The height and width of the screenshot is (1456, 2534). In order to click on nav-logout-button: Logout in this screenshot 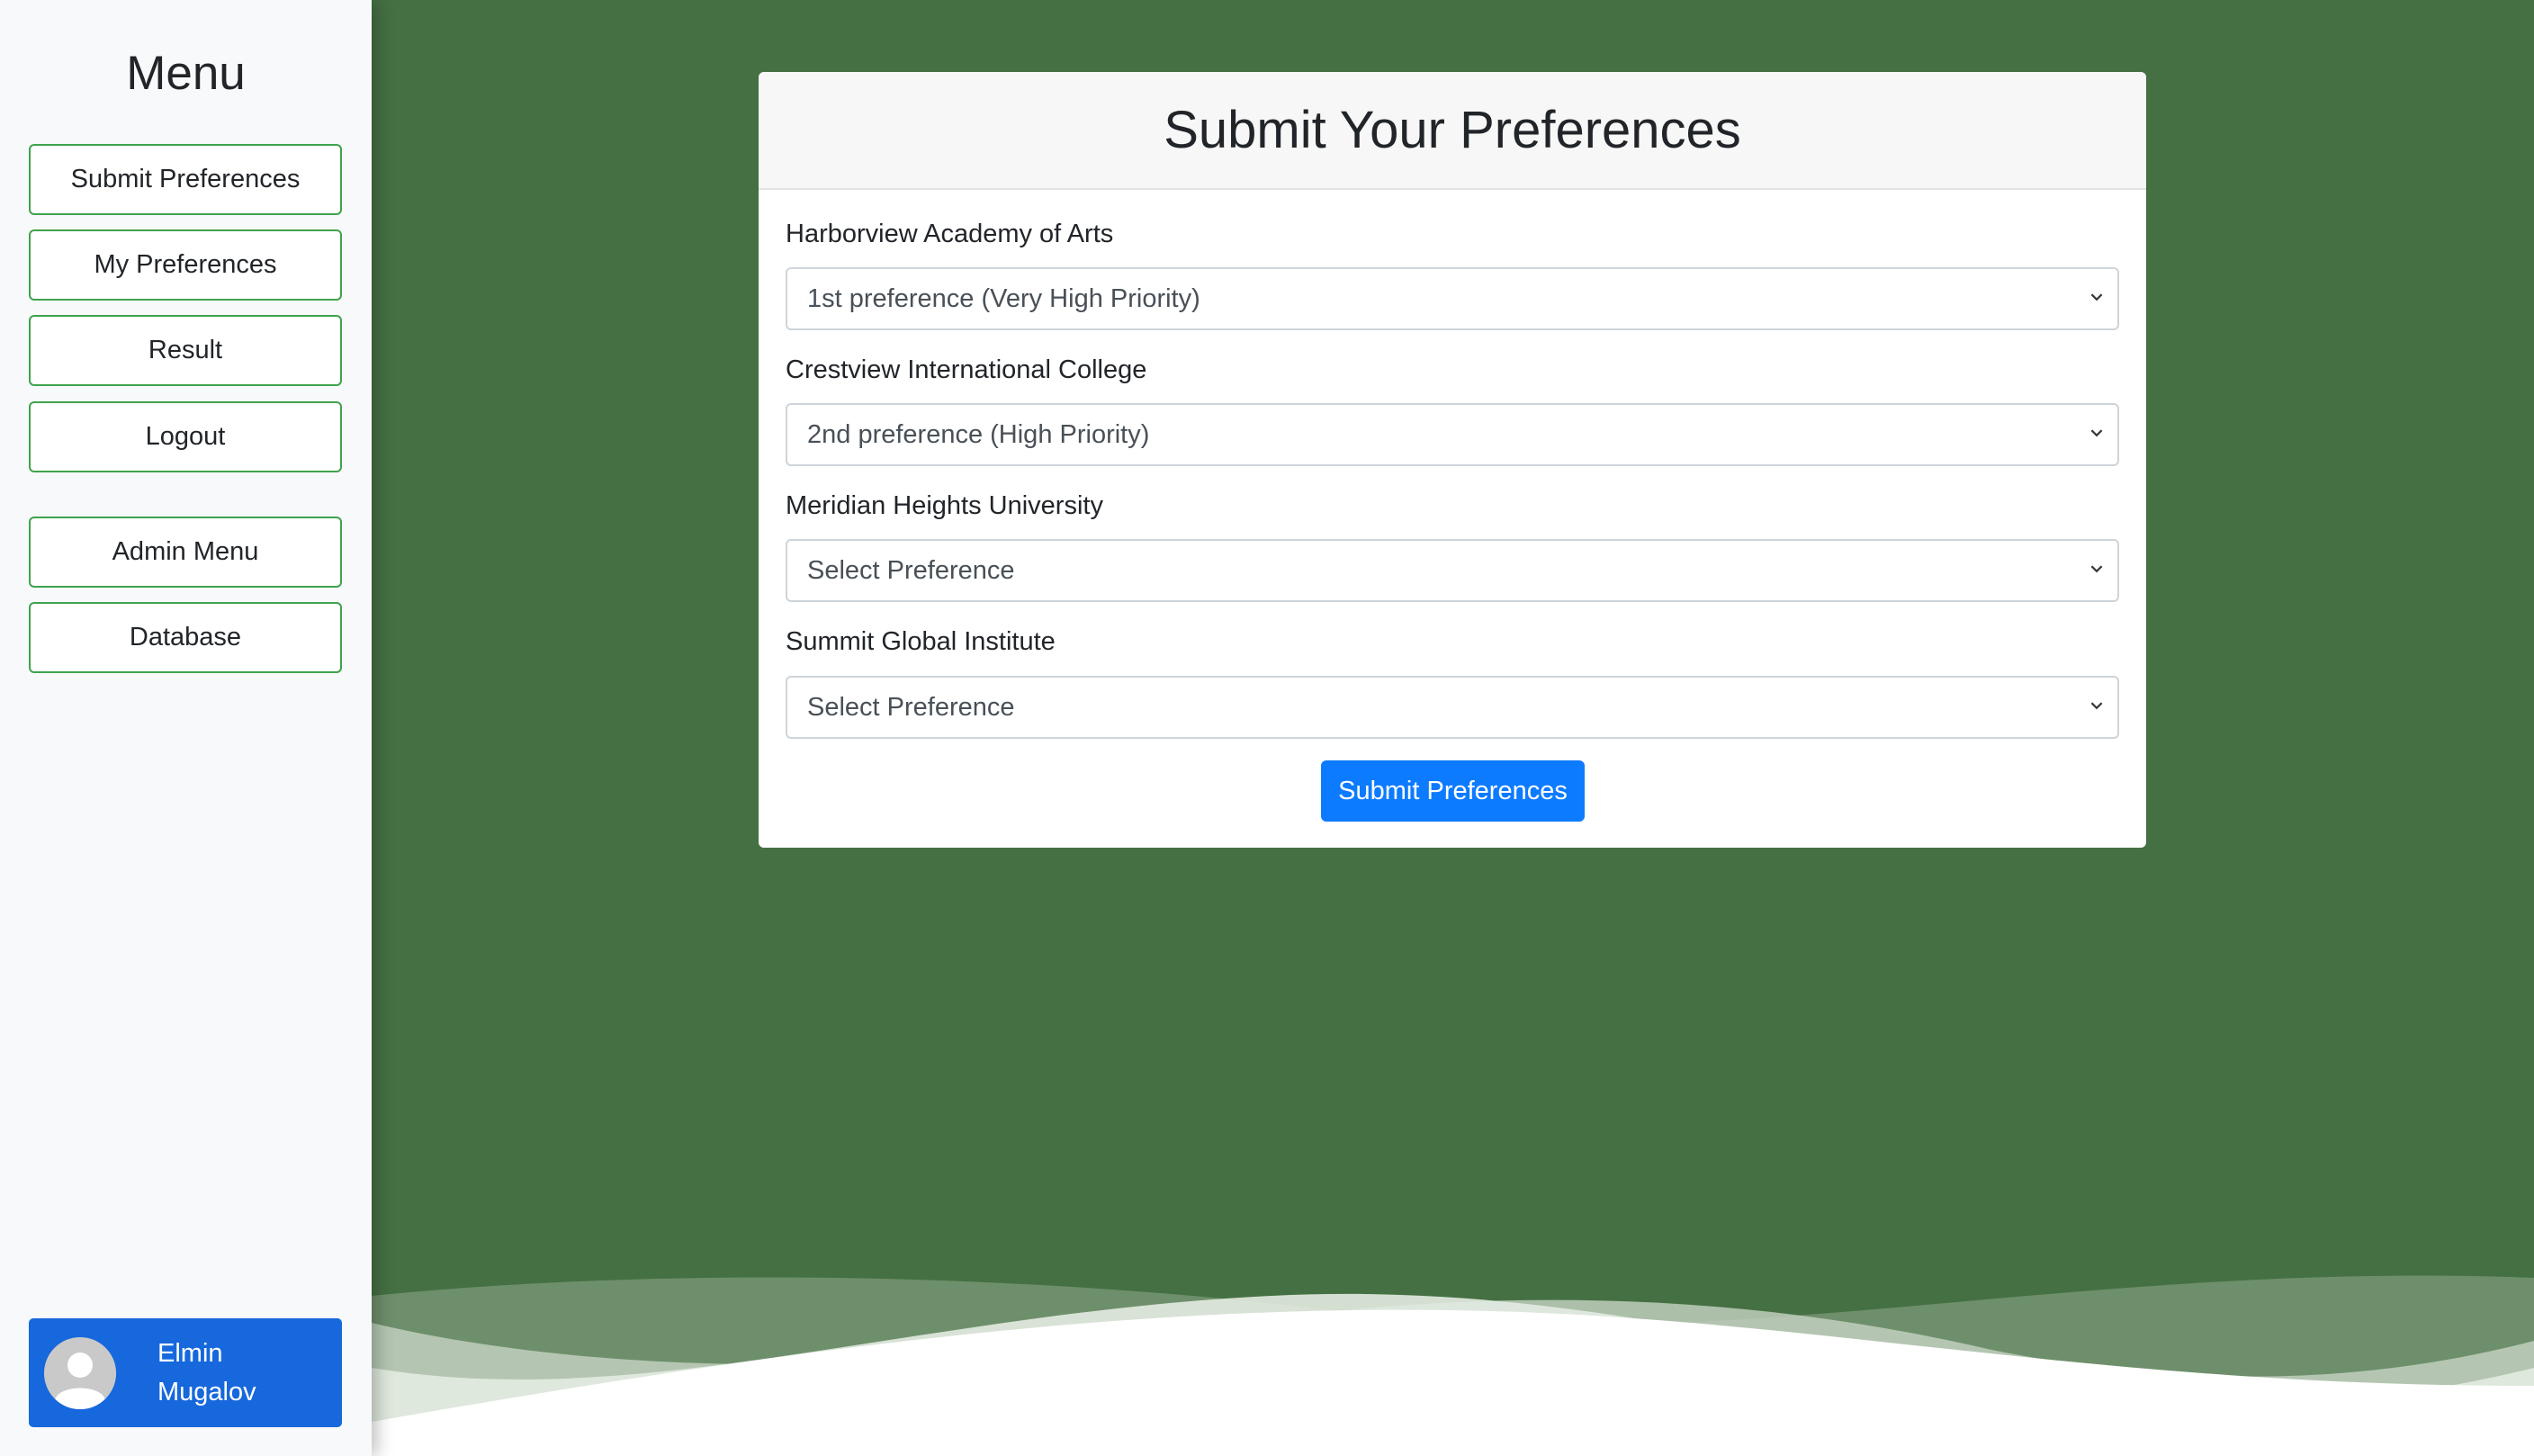, I will do `click(186, 436)`.